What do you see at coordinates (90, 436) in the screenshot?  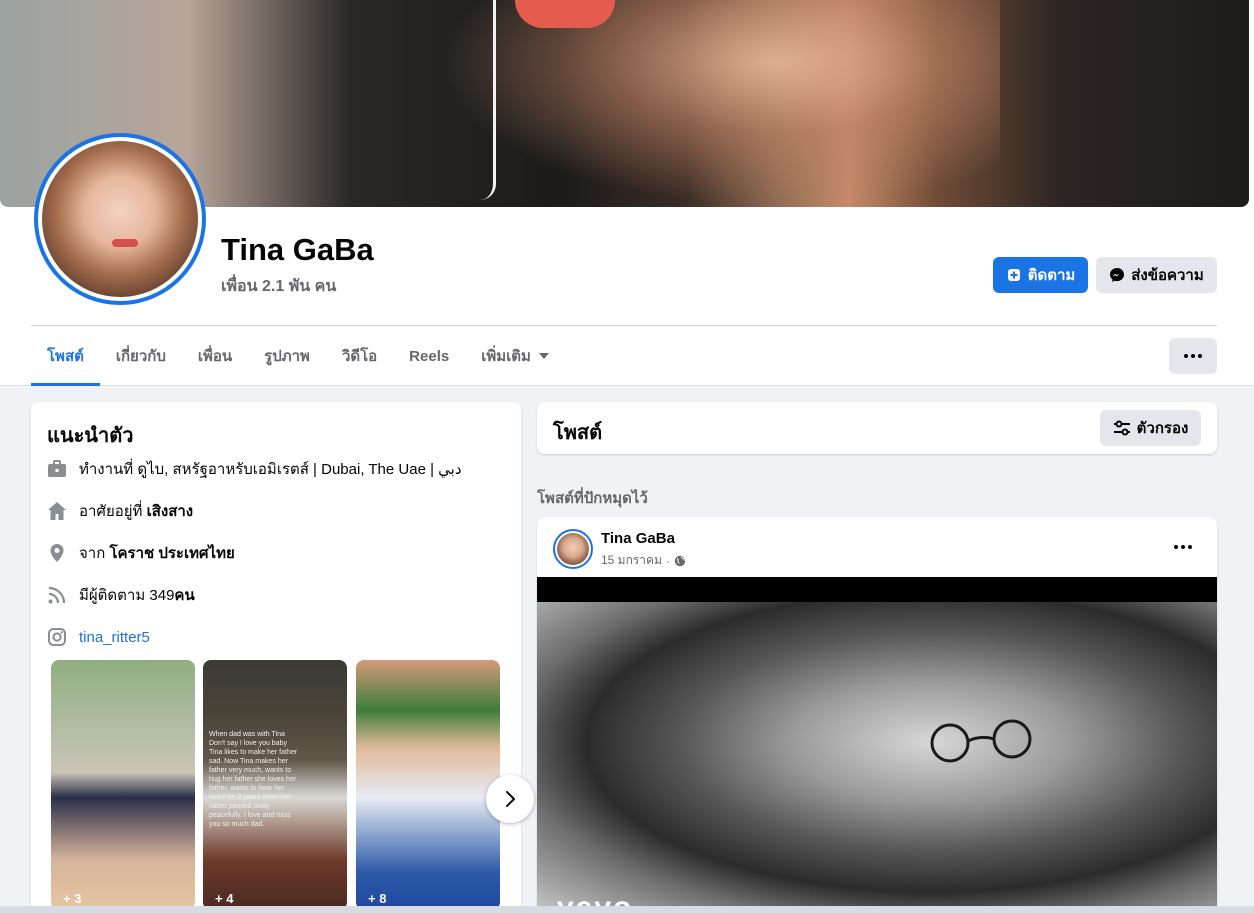 I see `intro-title: แนะนำตัว` at bounding box center [90, 436].